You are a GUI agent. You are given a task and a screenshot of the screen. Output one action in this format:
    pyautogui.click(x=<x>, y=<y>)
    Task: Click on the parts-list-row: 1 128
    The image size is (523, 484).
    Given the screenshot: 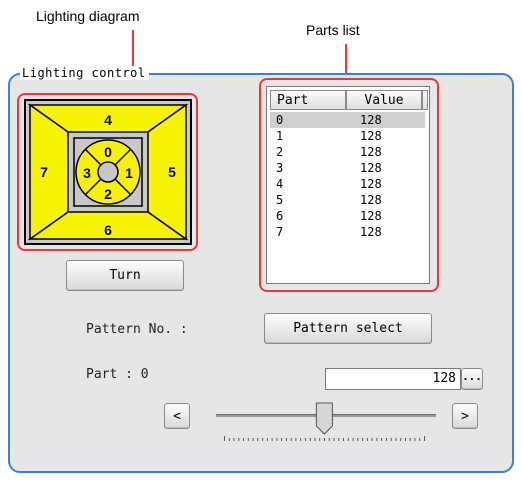 What is the action you would take?
    pyautogui.click(x=347, y=136)
    